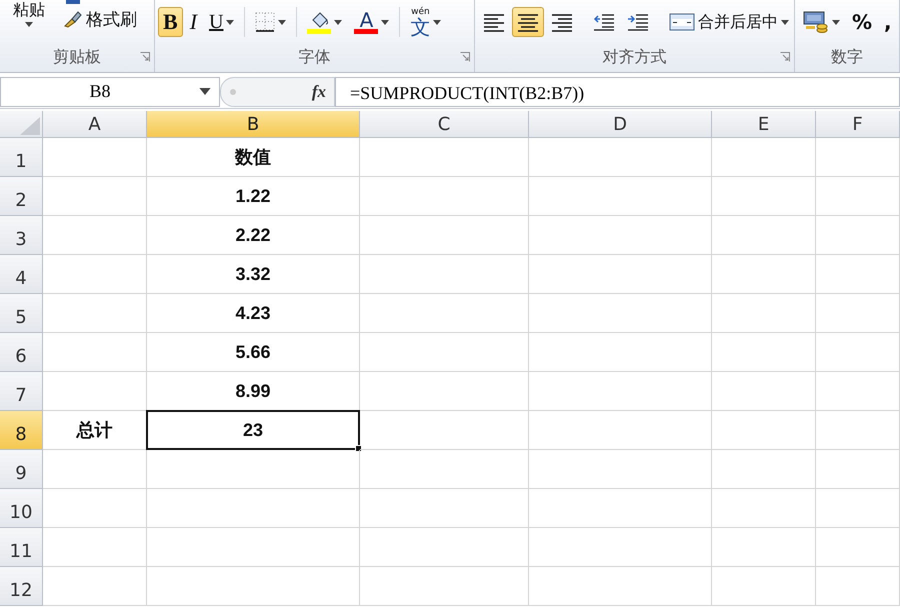  Describe the element at coordinates (253, 430) in the screenshot. I see `active-cell: 23` at that location.